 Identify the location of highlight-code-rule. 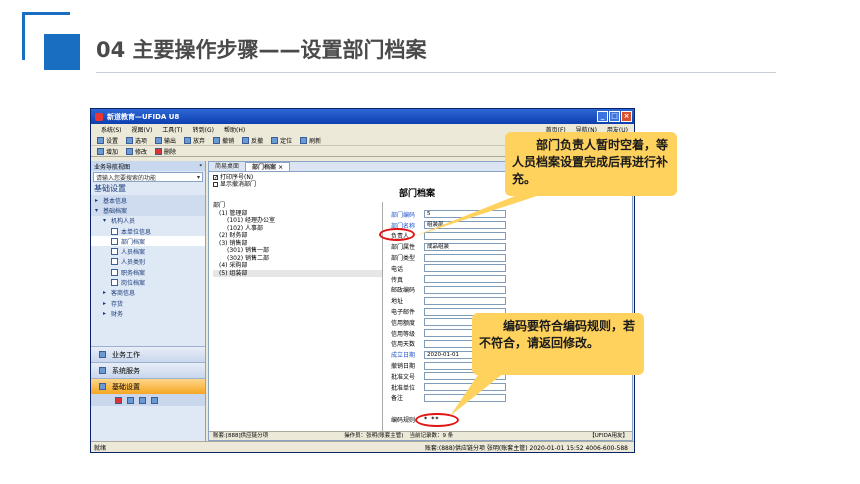
(437, 420).